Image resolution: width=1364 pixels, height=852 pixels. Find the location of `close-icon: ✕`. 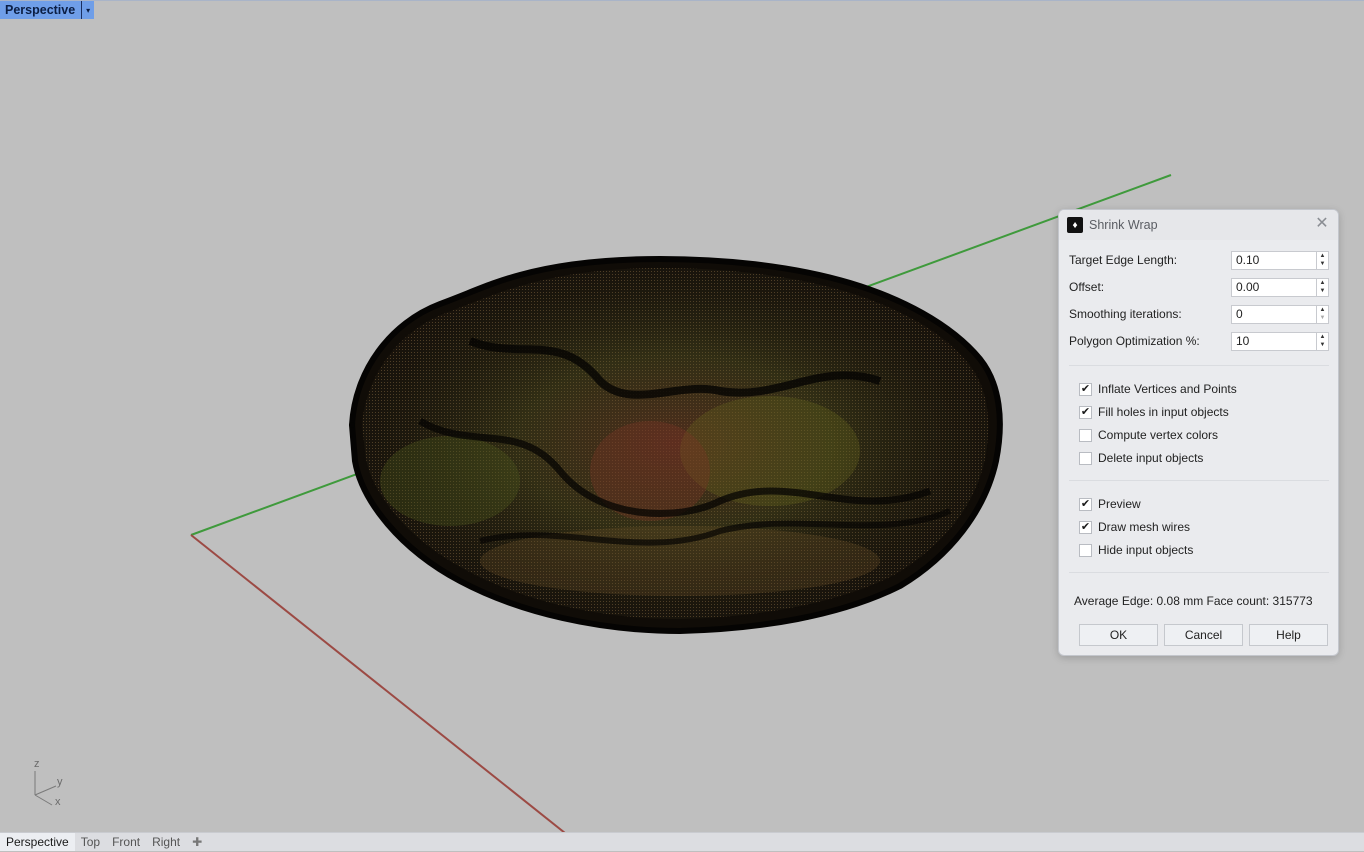

close-icon: ✕ is located at coordinates (1322, 224).